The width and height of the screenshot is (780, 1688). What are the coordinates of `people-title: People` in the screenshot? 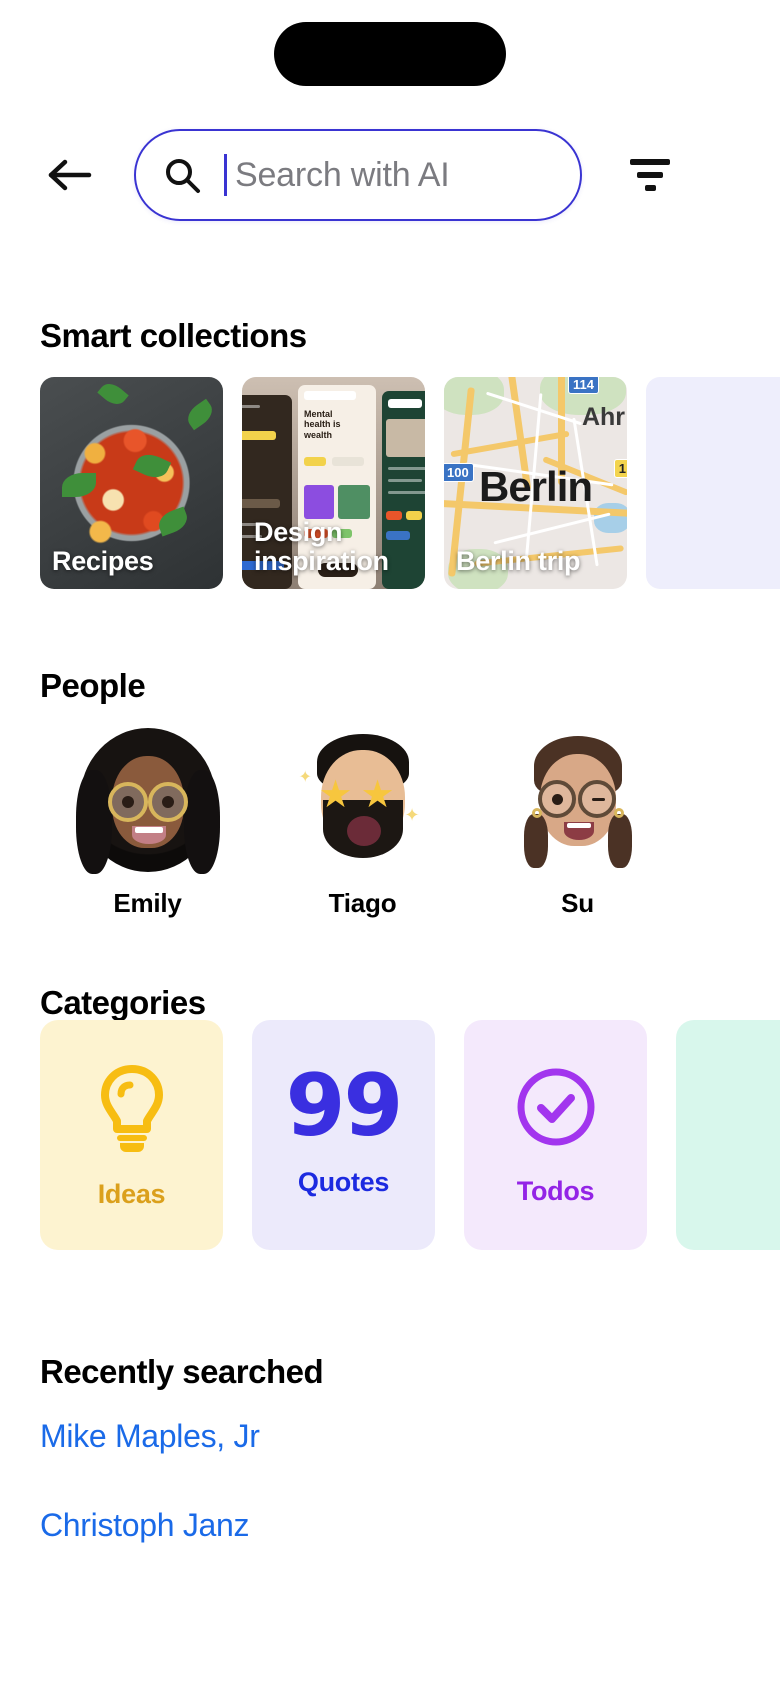 It's located at (93, 685).